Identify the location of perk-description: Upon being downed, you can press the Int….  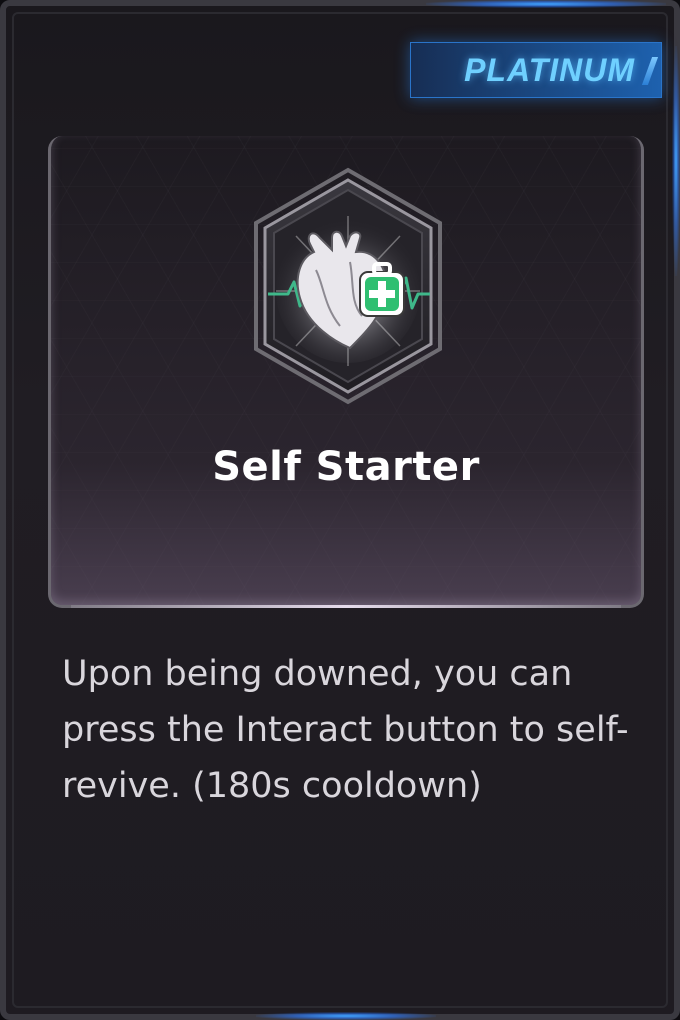
(345, 730).